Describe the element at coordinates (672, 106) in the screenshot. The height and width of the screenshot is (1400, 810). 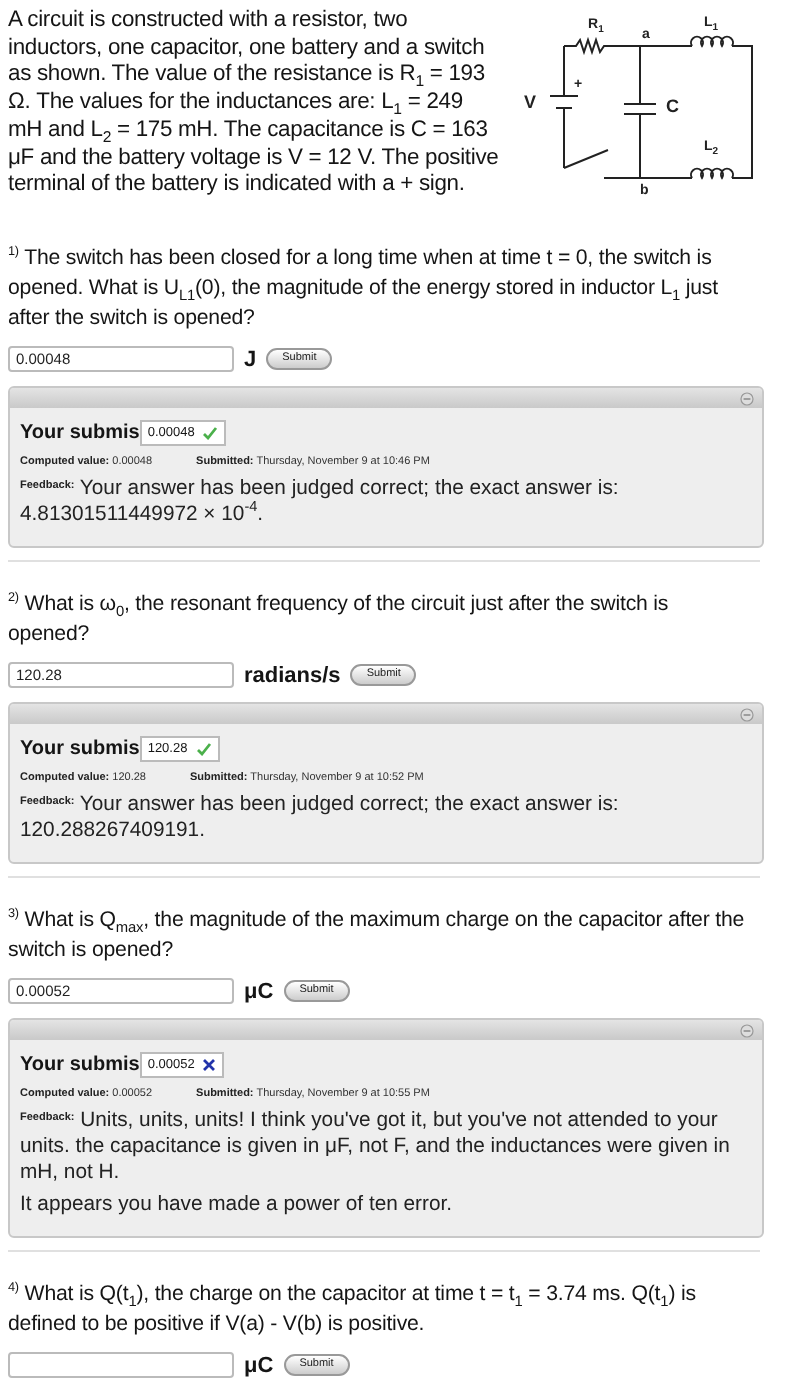
I see `diagram-label: C` at that location.